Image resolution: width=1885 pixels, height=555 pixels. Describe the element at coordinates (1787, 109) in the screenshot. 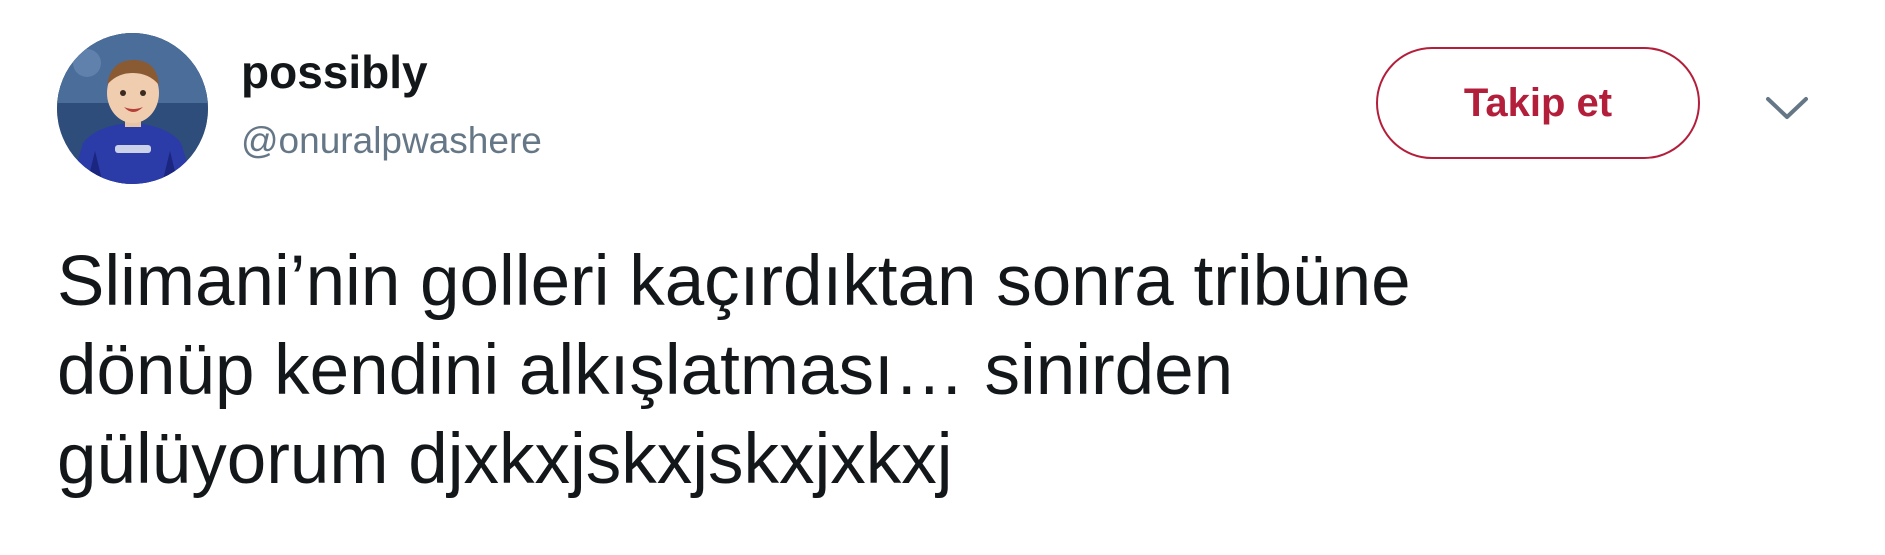

I see `chevron-down-icon` at that location.